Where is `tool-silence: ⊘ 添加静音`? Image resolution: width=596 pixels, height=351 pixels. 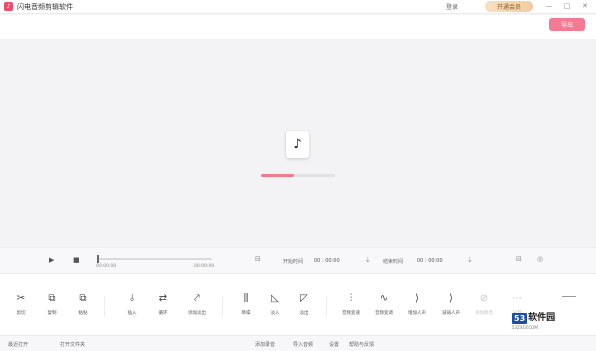 tool-silence: ⊘ 添加静音 is located at coordinates (484, 309).